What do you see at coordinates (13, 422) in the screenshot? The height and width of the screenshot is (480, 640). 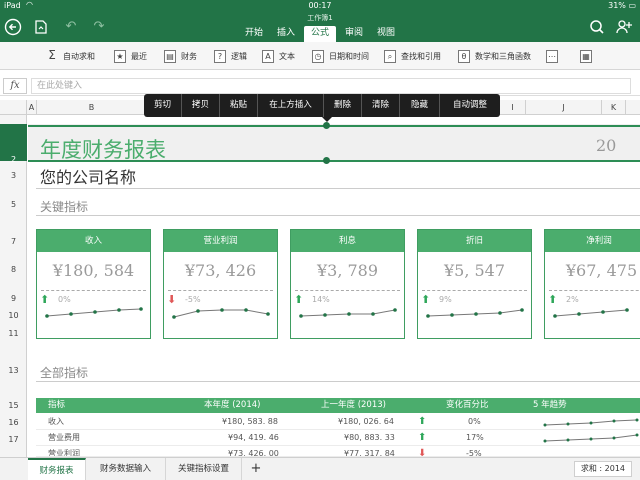 I see `row-header-16: 16` at bounding box center [13, 422].